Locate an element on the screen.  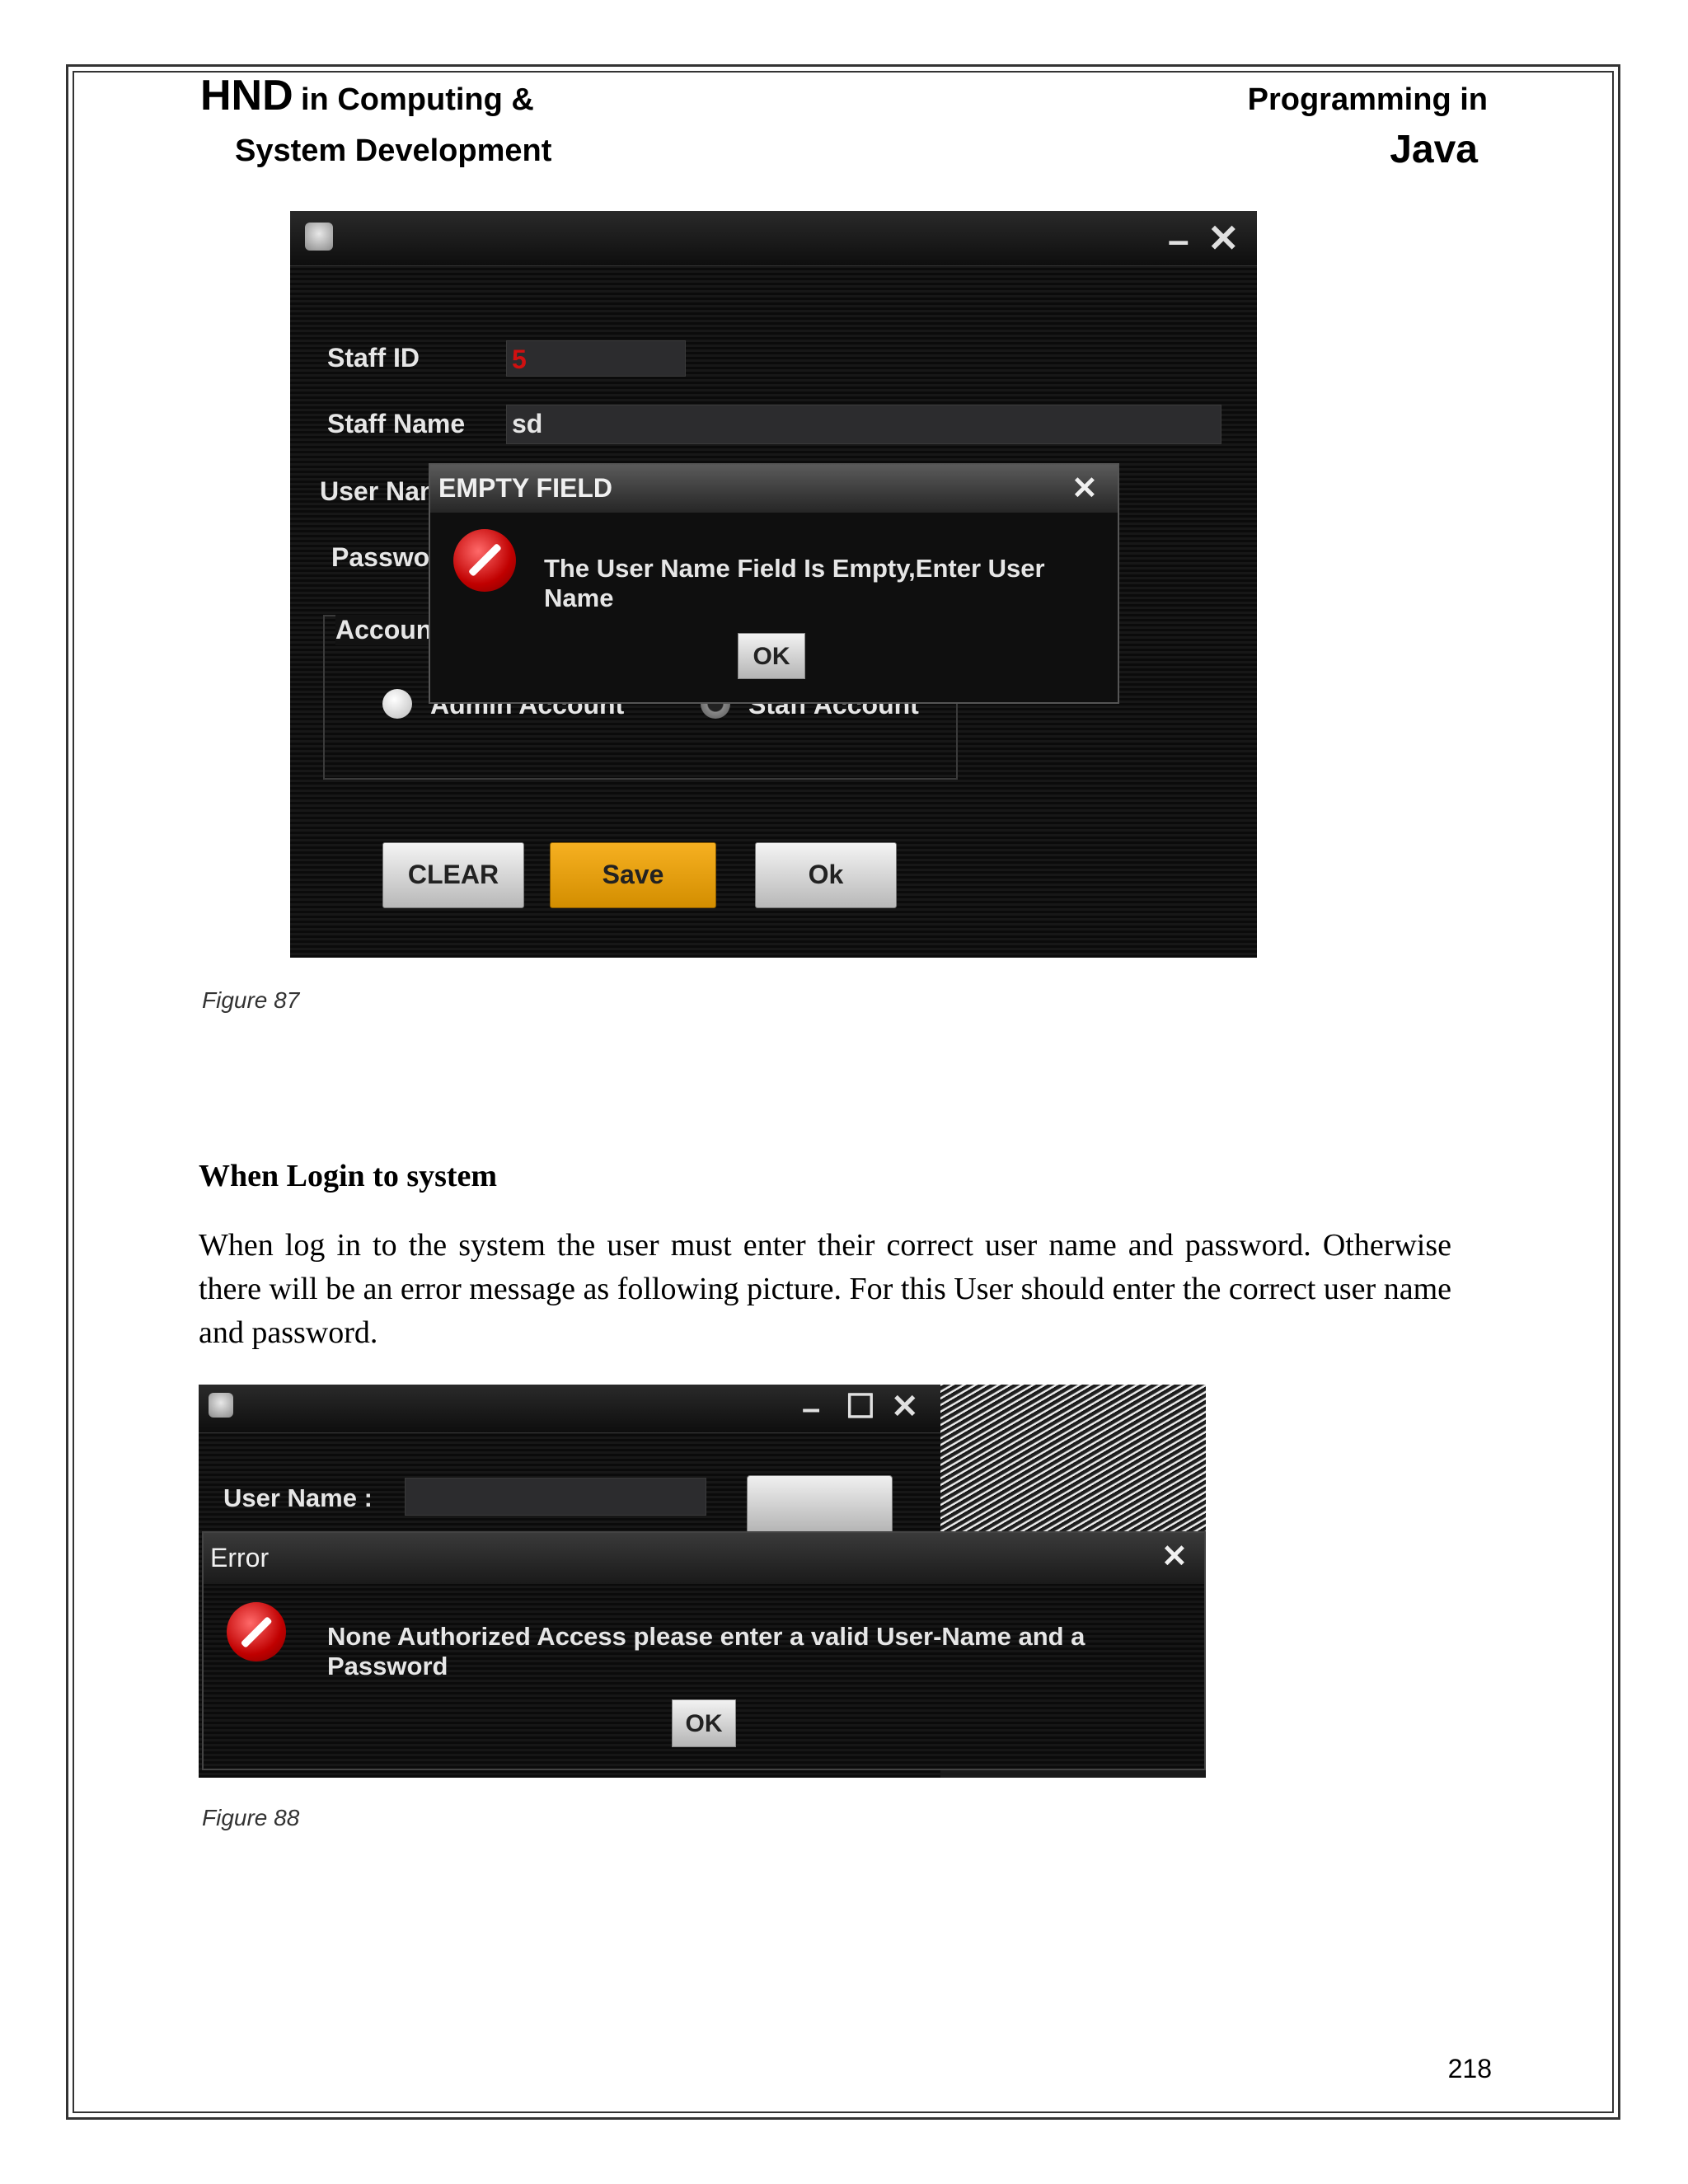
fur-background-image is located at coordinates (1073, 1459).